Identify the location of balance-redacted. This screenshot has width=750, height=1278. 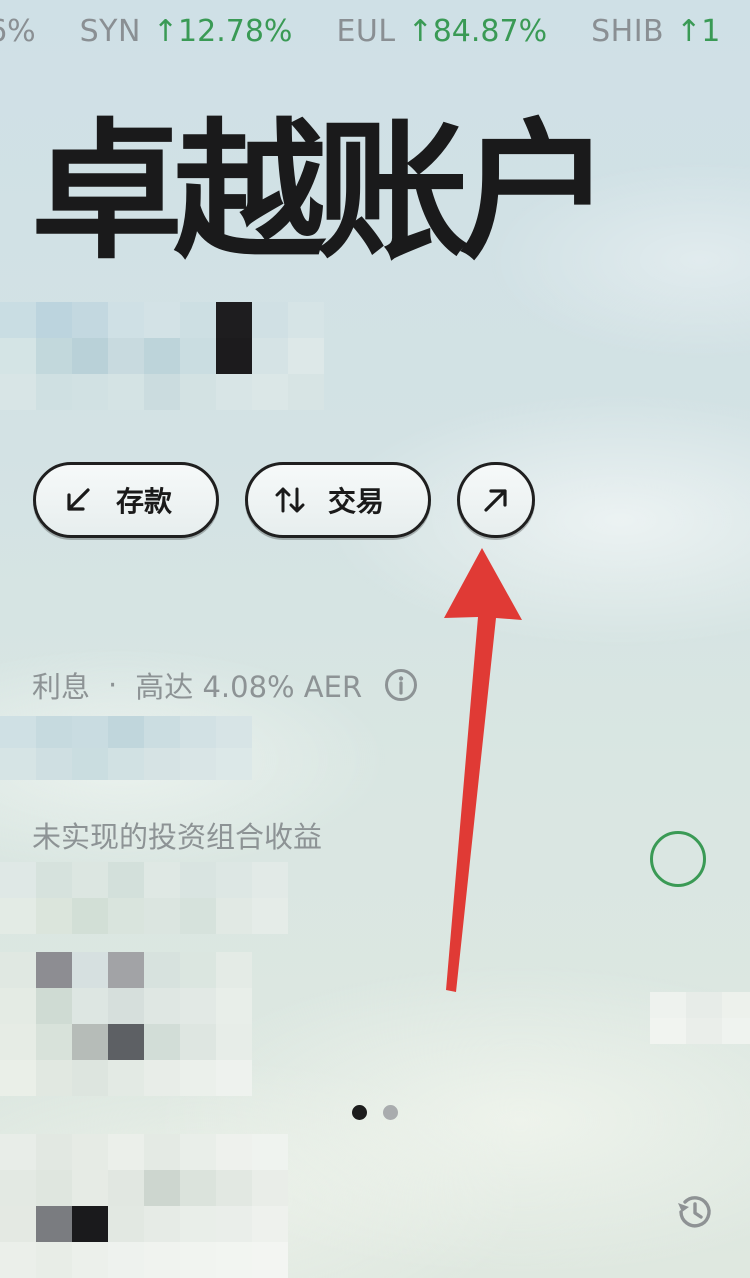
(162, 356).